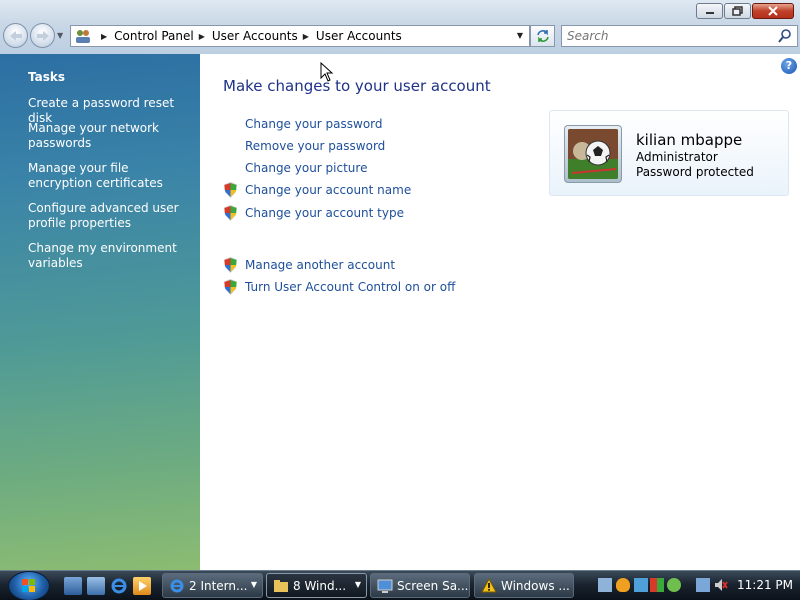 The height and width of the screenshot is (600, 800). What do you see at coordinates (385, 586) in the screenshot?
I see `screen-saver-icon` at bounding box center [385, 586].